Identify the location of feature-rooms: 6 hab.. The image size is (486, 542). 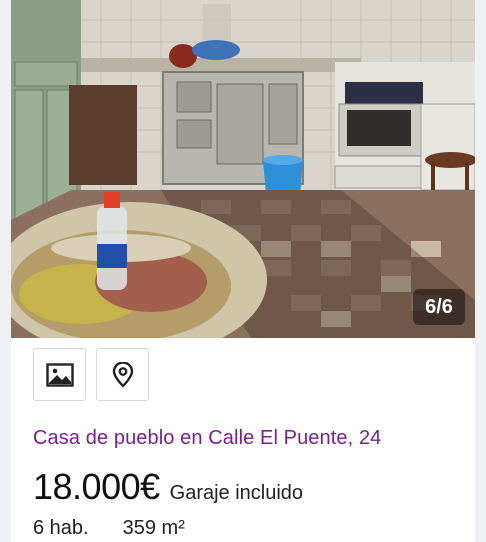
(61, 528).